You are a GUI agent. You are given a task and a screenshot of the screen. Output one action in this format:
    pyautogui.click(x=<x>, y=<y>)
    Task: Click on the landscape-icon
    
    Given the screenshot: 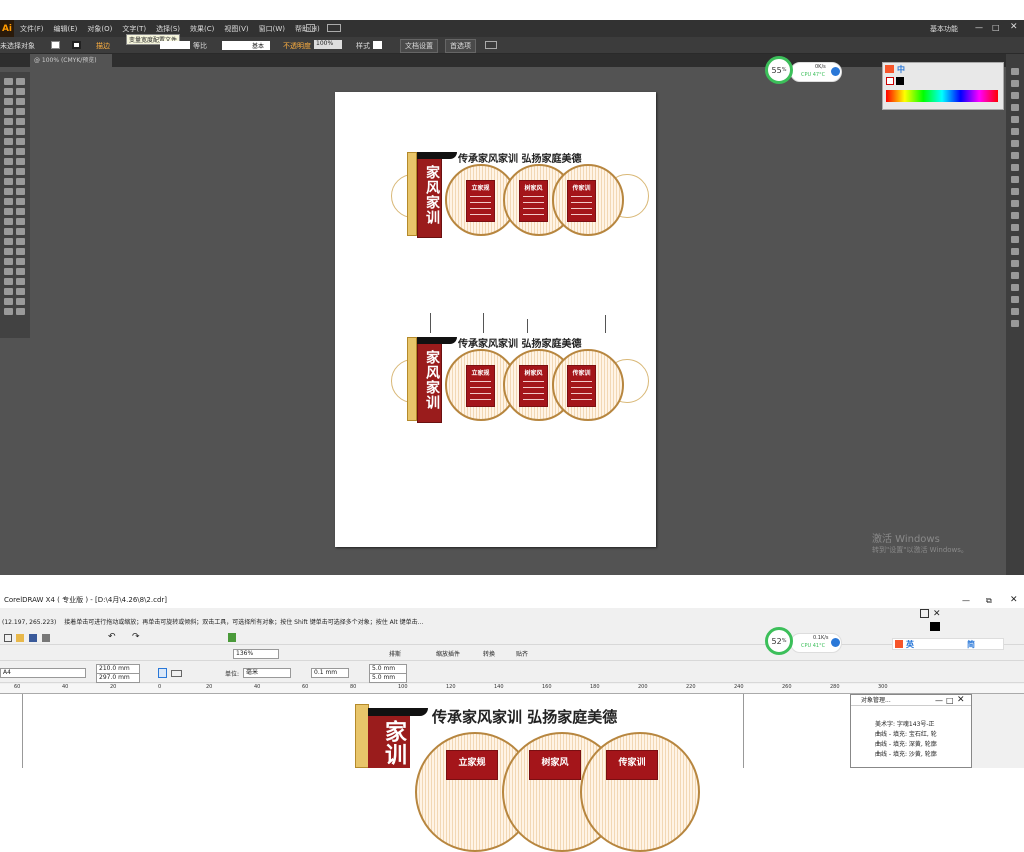 What is the action you would take?
    pyautogui.click(x=176, y=673)
    